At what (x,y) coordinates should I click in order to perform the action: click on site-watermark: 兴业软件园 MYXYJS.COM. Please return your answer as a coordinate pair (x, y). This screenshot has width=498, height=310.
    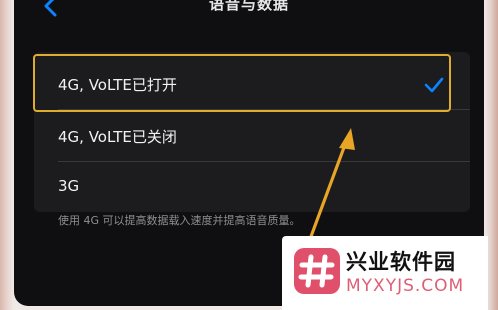
    Looking at the image, I should click on (385, 273).